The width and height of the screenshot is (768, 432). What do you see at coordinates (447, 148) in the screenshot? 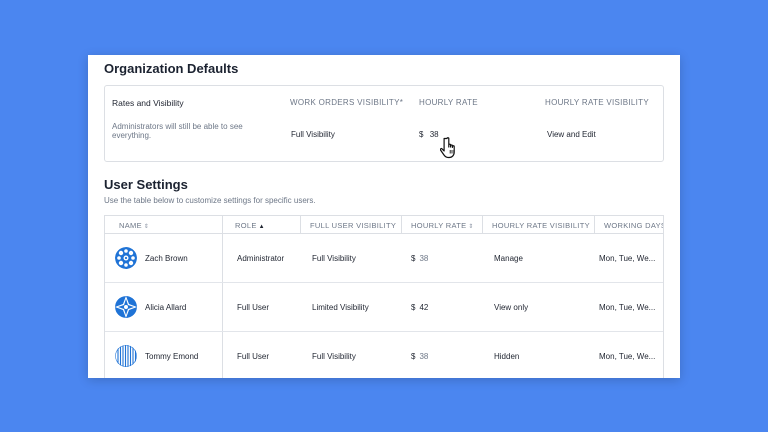
I see `hand-pointer-cursor-icon` at bounding box center [447, 148].